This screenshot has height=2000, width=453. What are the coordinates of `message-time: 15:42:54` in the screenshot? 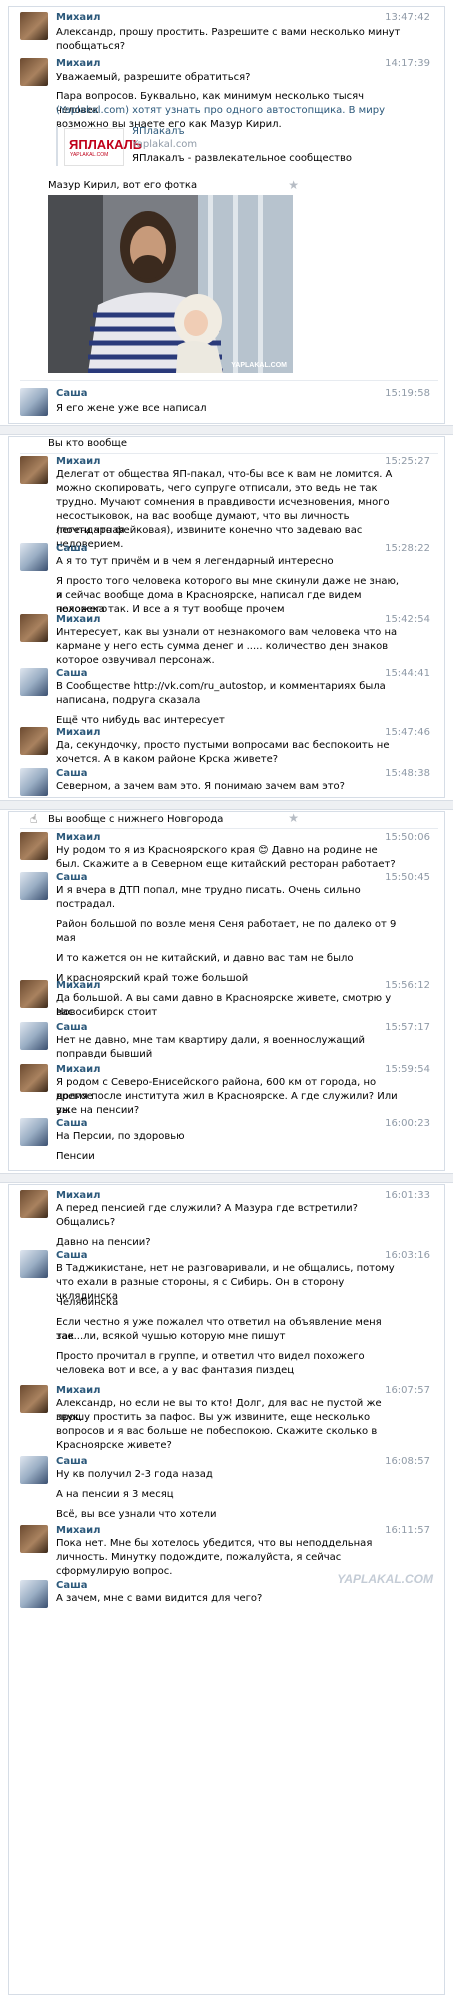 It's located at (407, 619).